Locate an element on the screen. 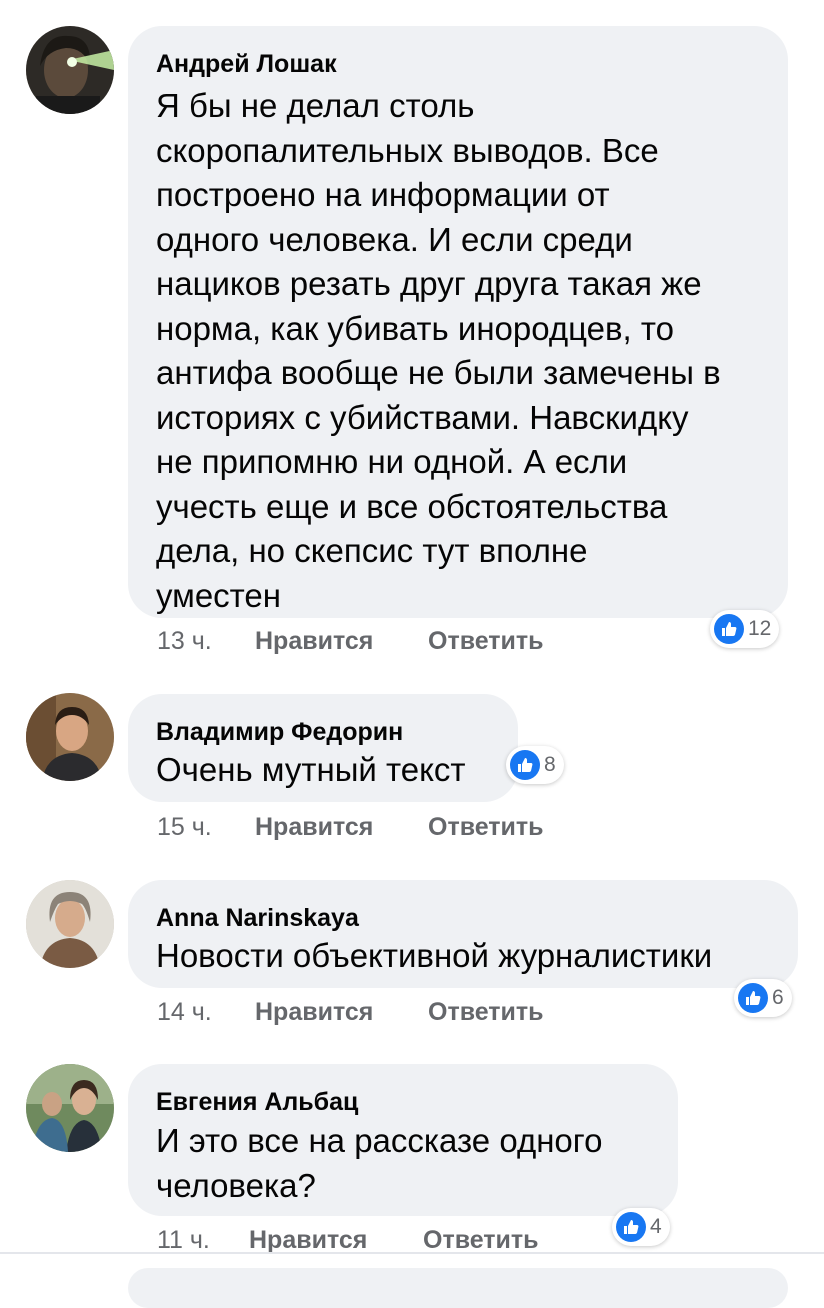 This screenshot has width=824, height=1308. comment-line: одного человека. И если среди is located at coordinates (394, 239).